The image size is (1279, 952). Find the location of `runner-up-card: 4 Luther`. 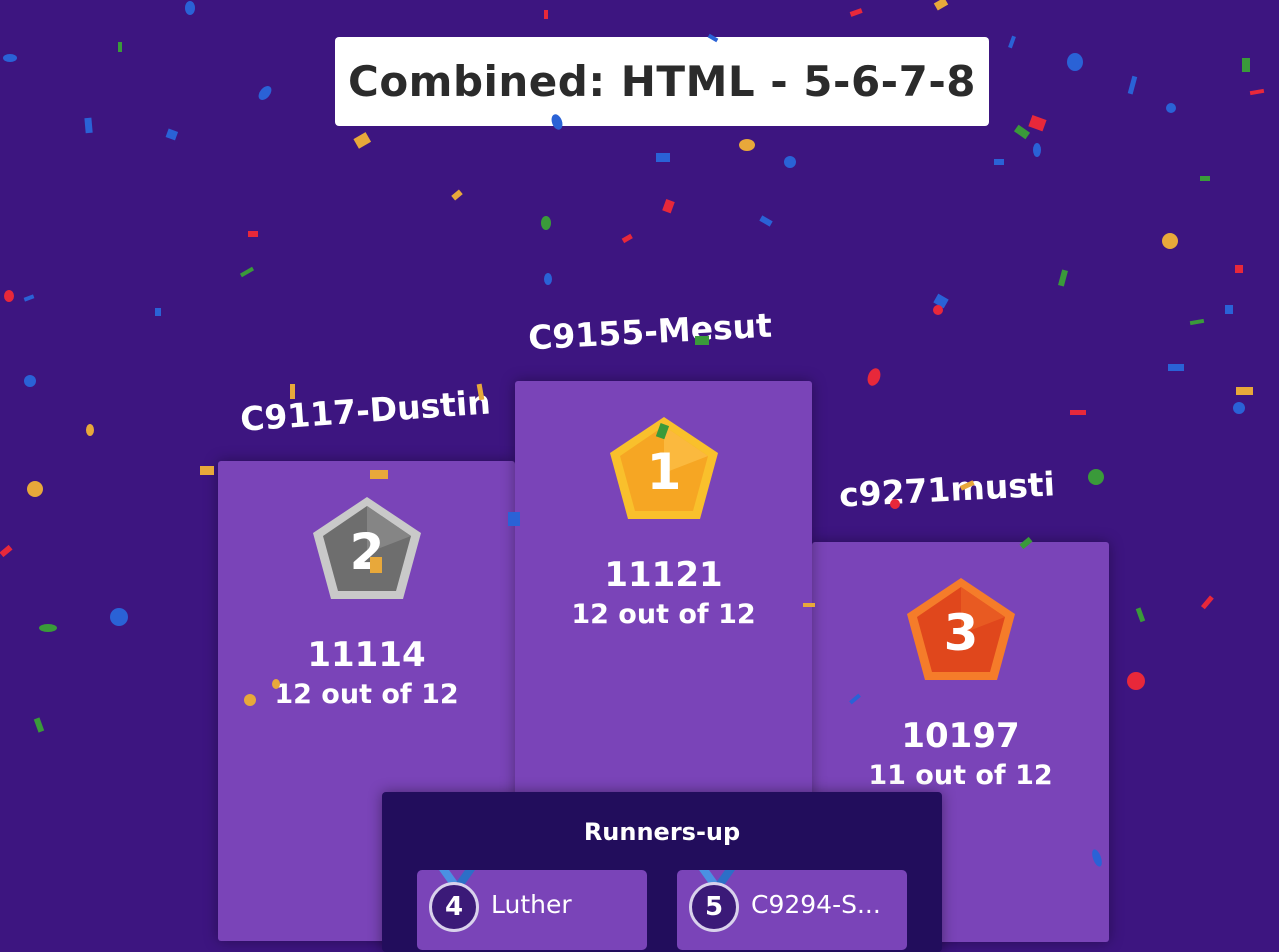

runner-up-card: 4 Luther is located at coordinates (532, 910).